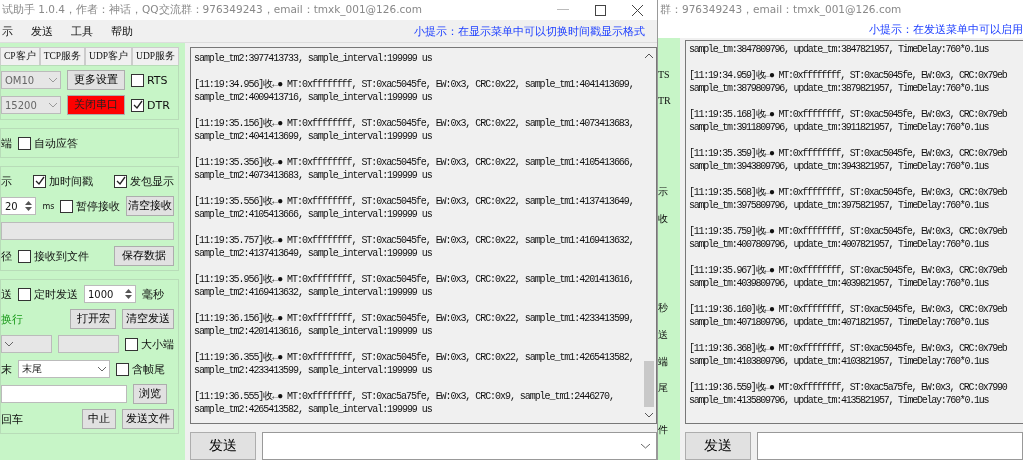  What do you see at coordinates (663, 430) in the screenshot?
I see `label: 件` at bounding box center [663, 430].